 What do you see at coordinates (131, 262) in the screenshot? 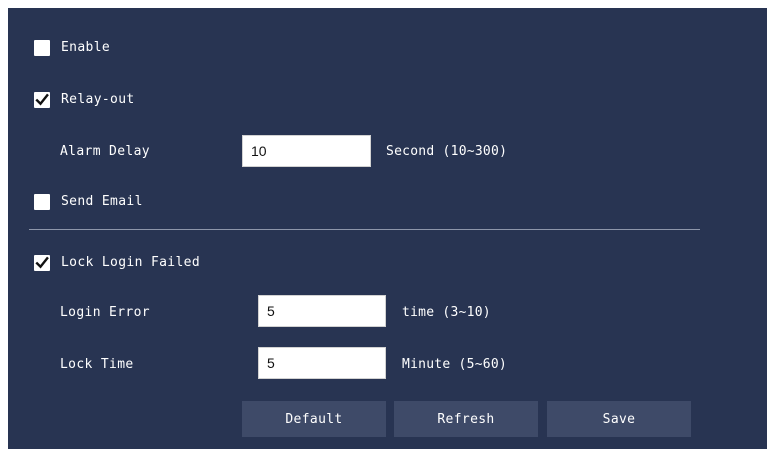
I see `lock-login-failed-label: Lock Login Failed` at bounding box center [131, 262].